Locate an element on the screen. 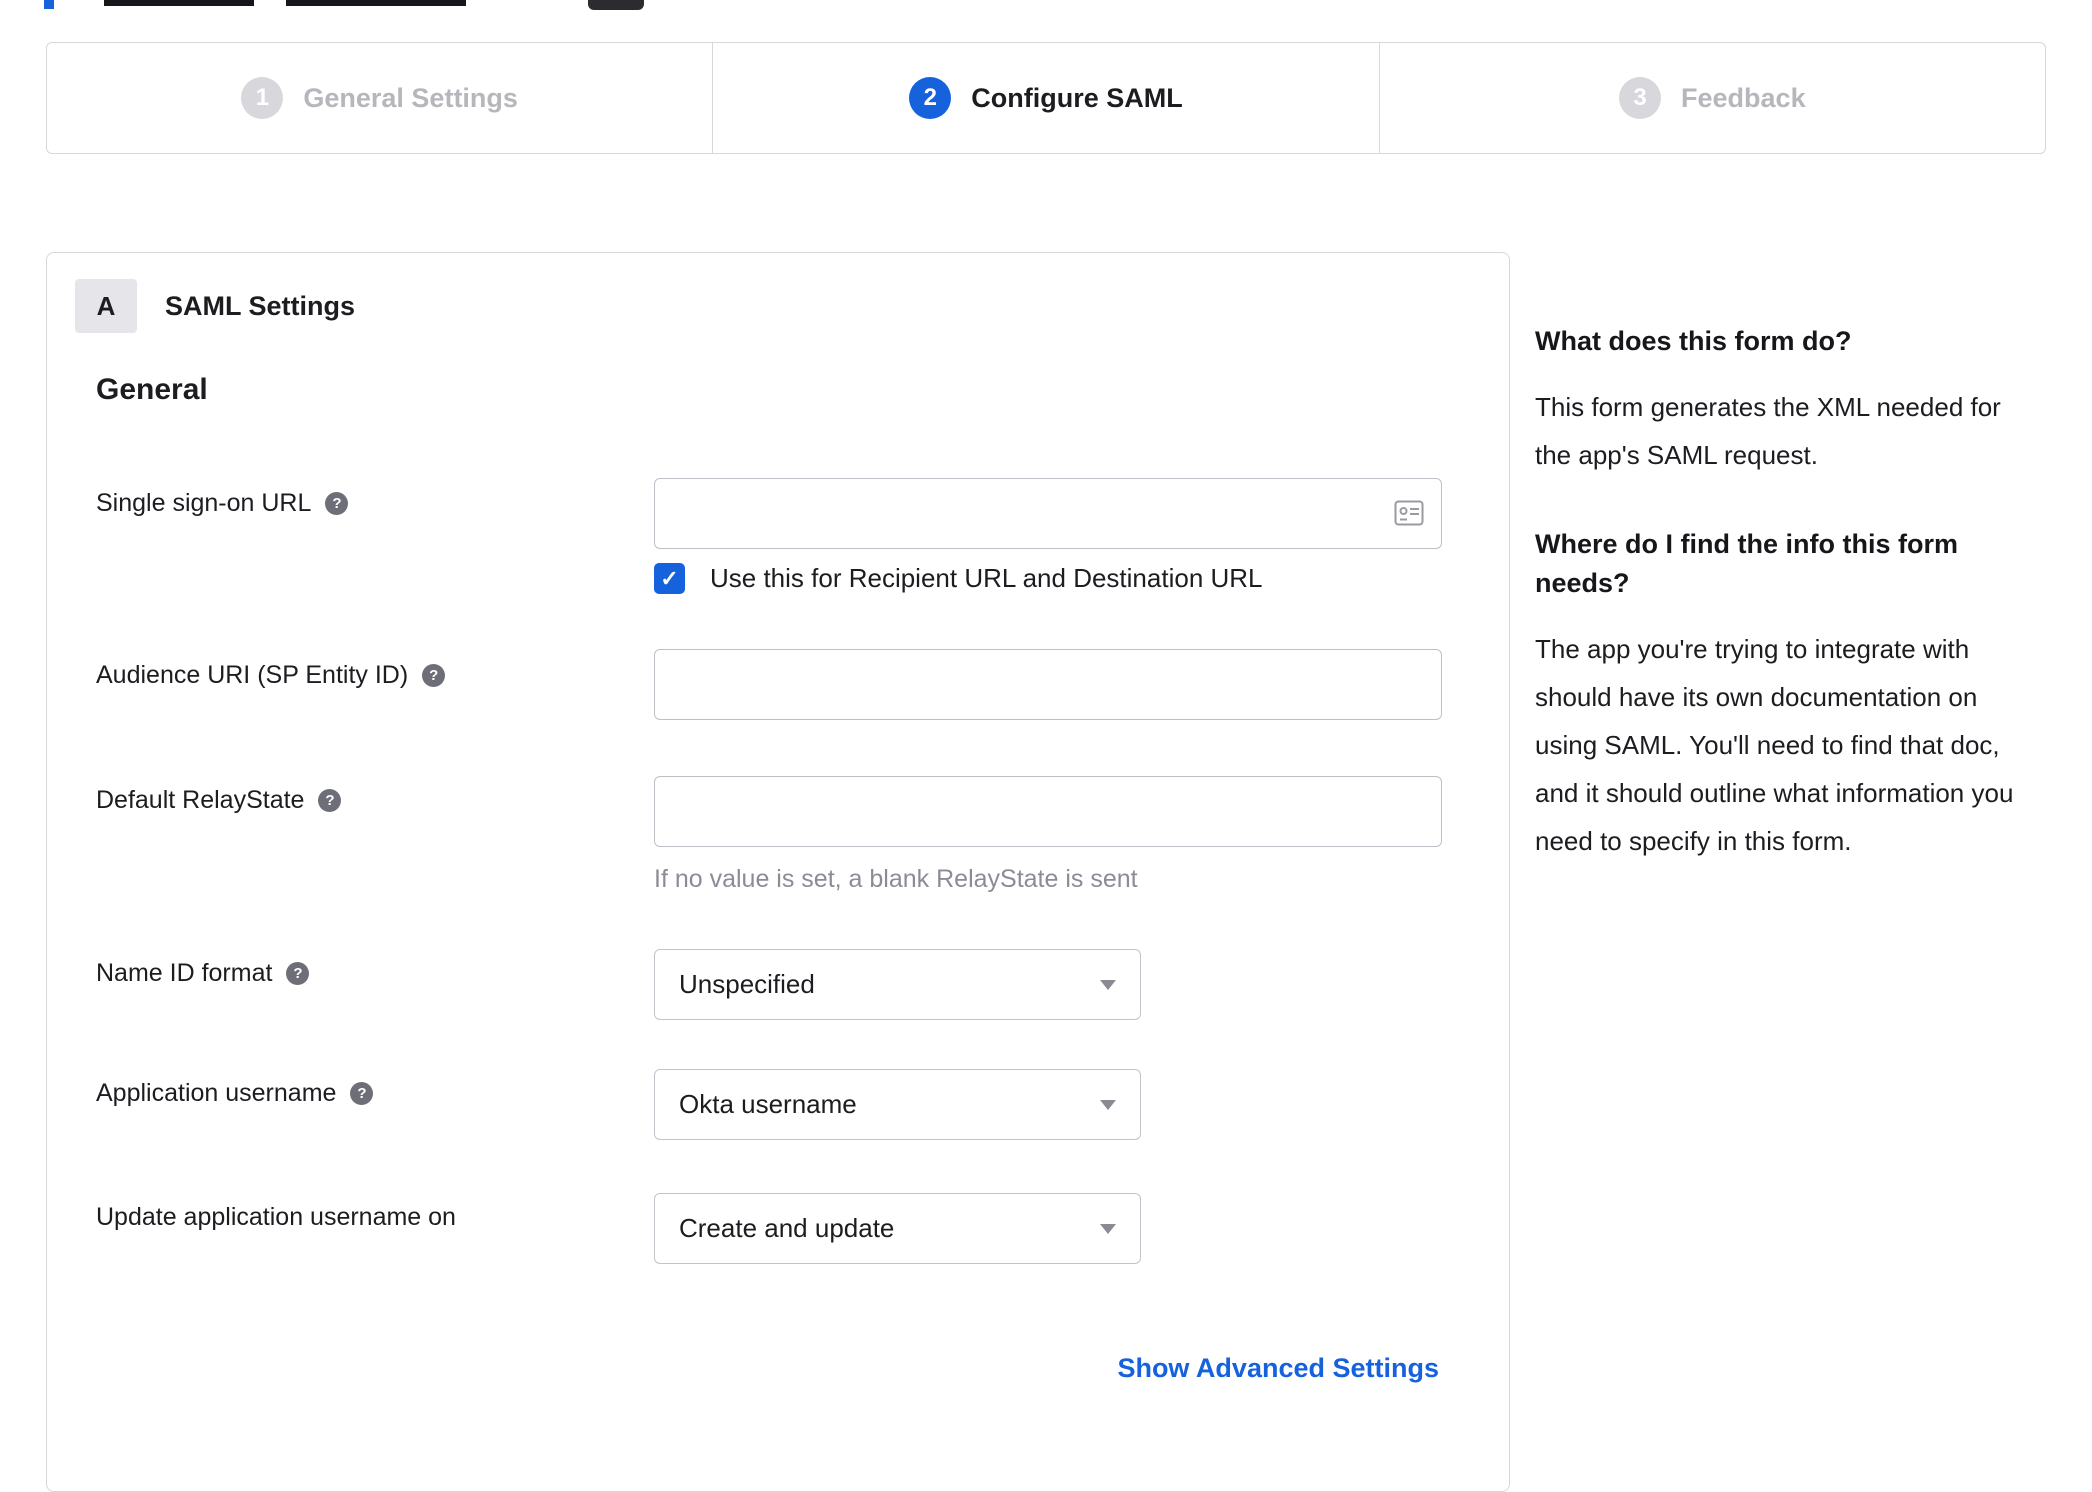 The height and width of the screenshot is (1492, 2092). step-number-badge: 1 is located at coordinates (262, 98).